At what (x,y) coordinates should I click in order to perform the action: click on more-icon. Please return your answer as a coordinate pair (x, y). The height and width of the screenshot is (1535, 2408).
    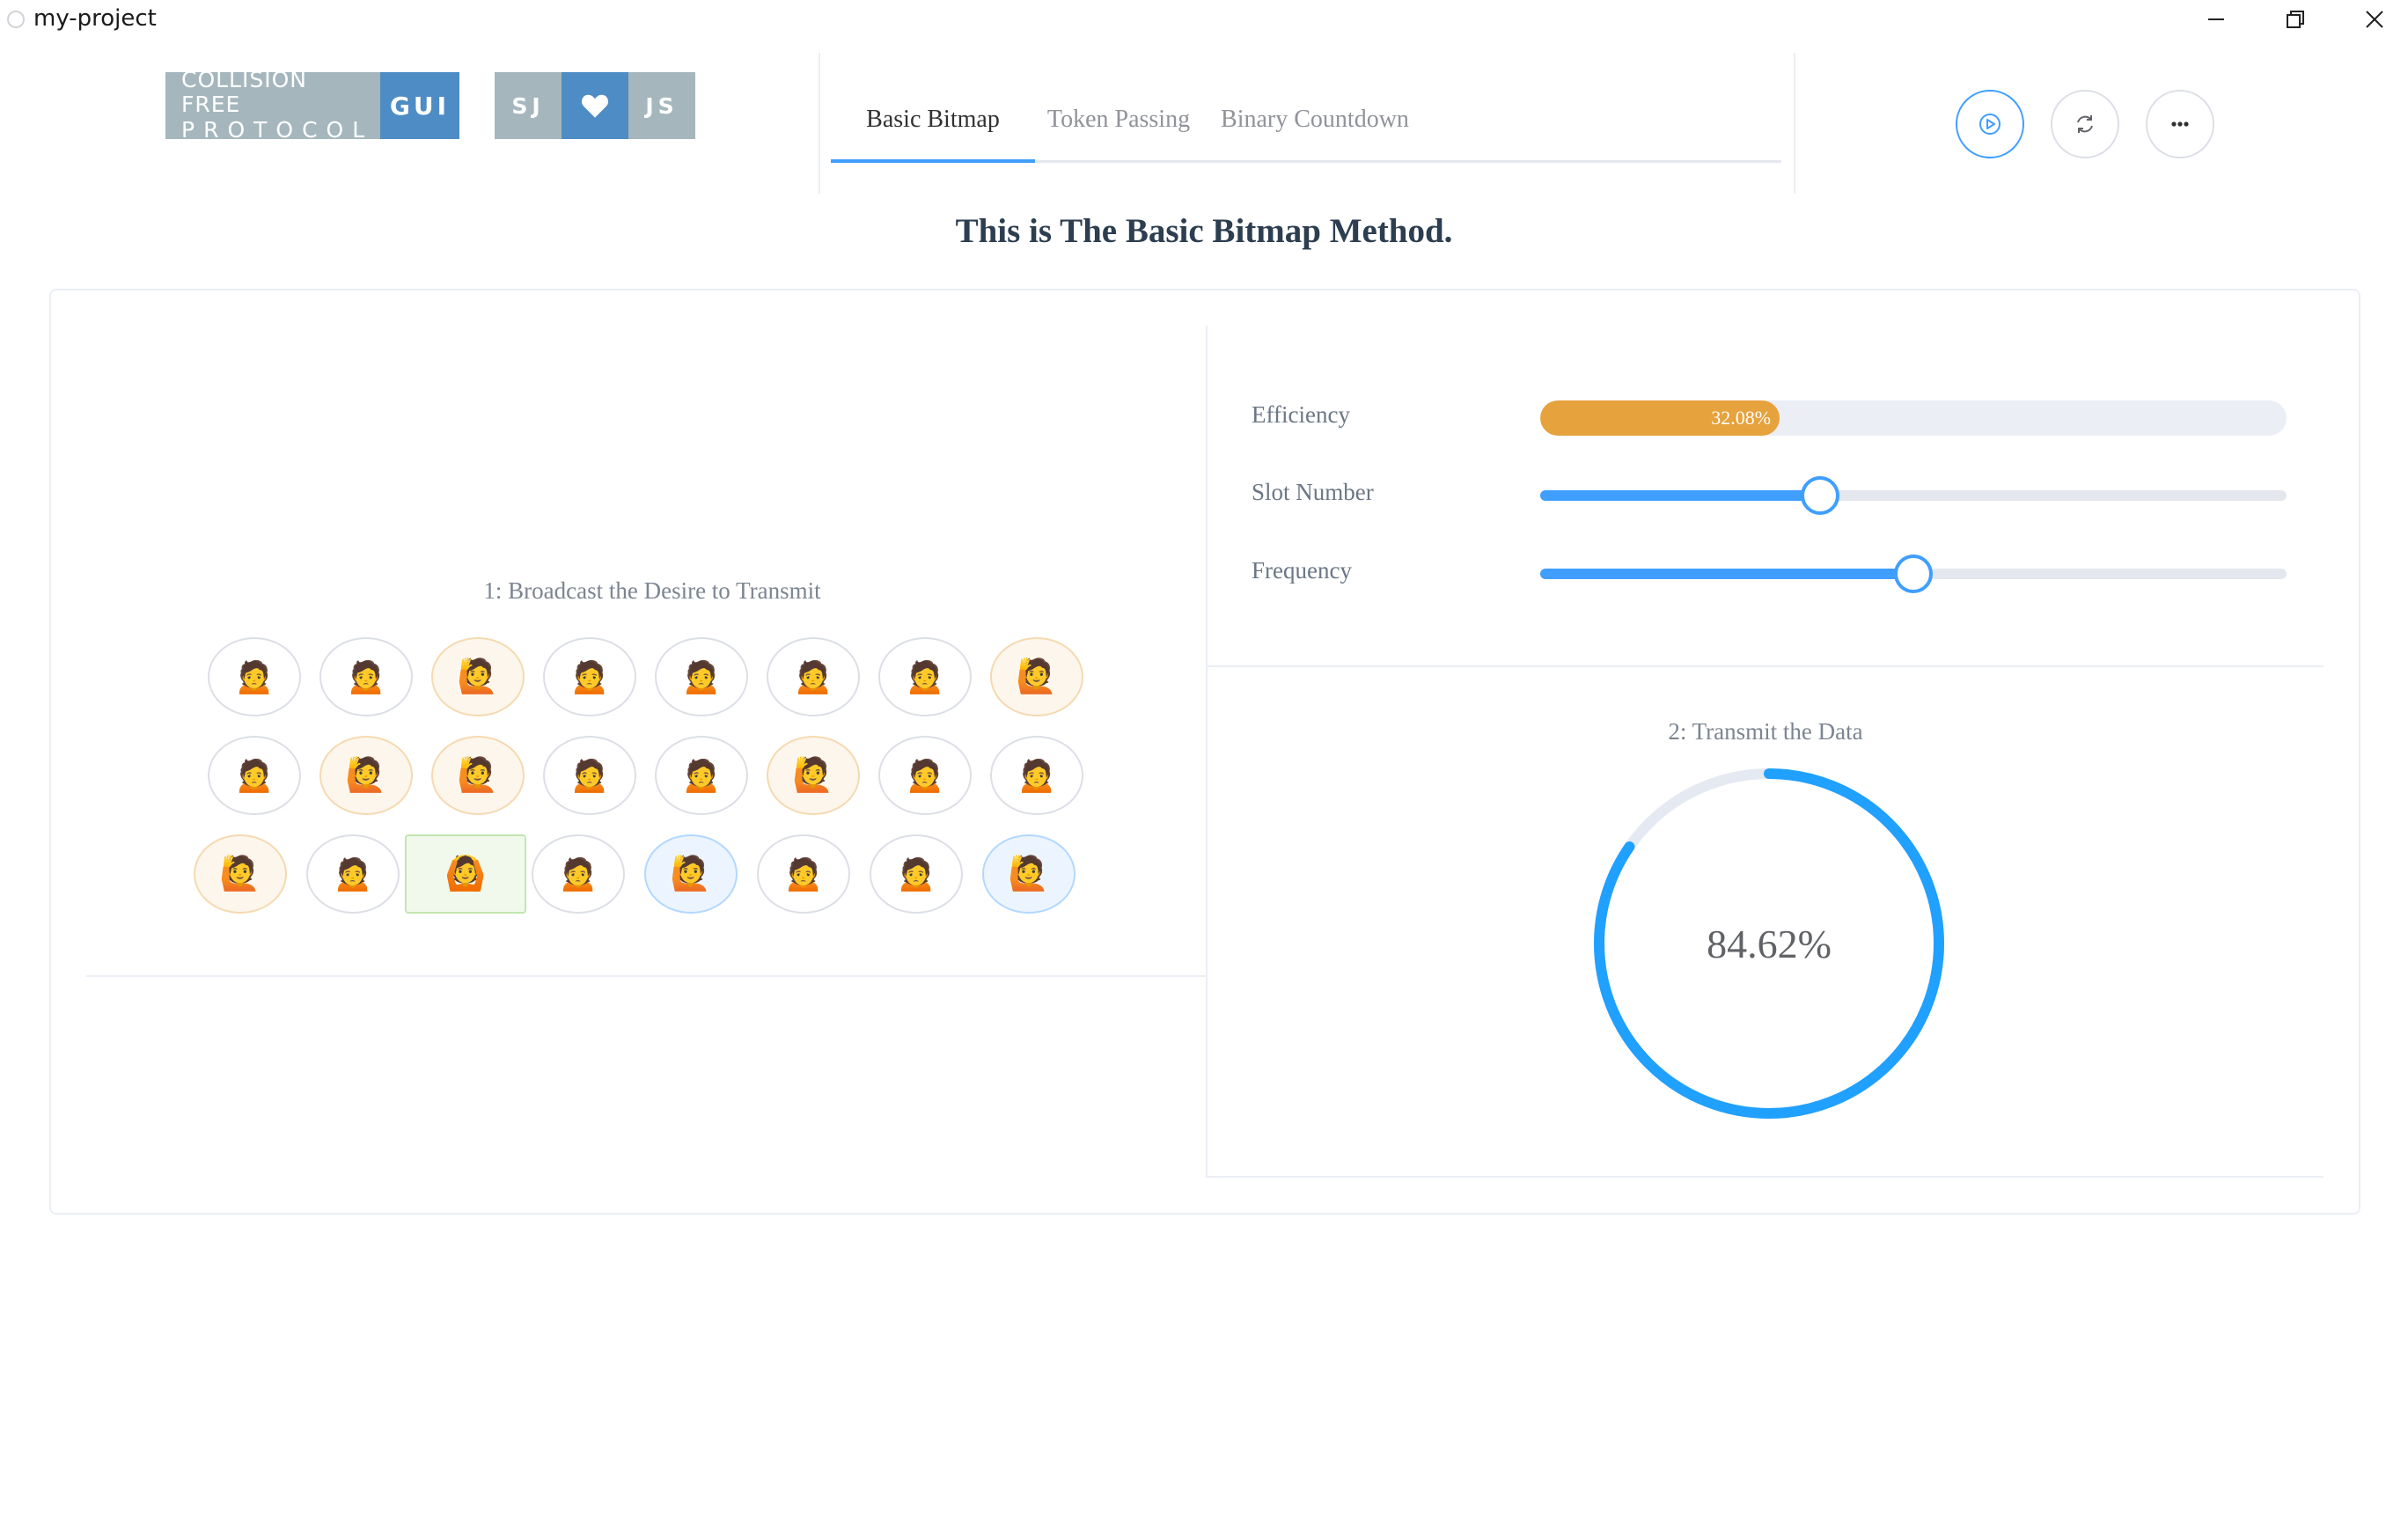
    Looking at the image, I should click on (2180, 124).